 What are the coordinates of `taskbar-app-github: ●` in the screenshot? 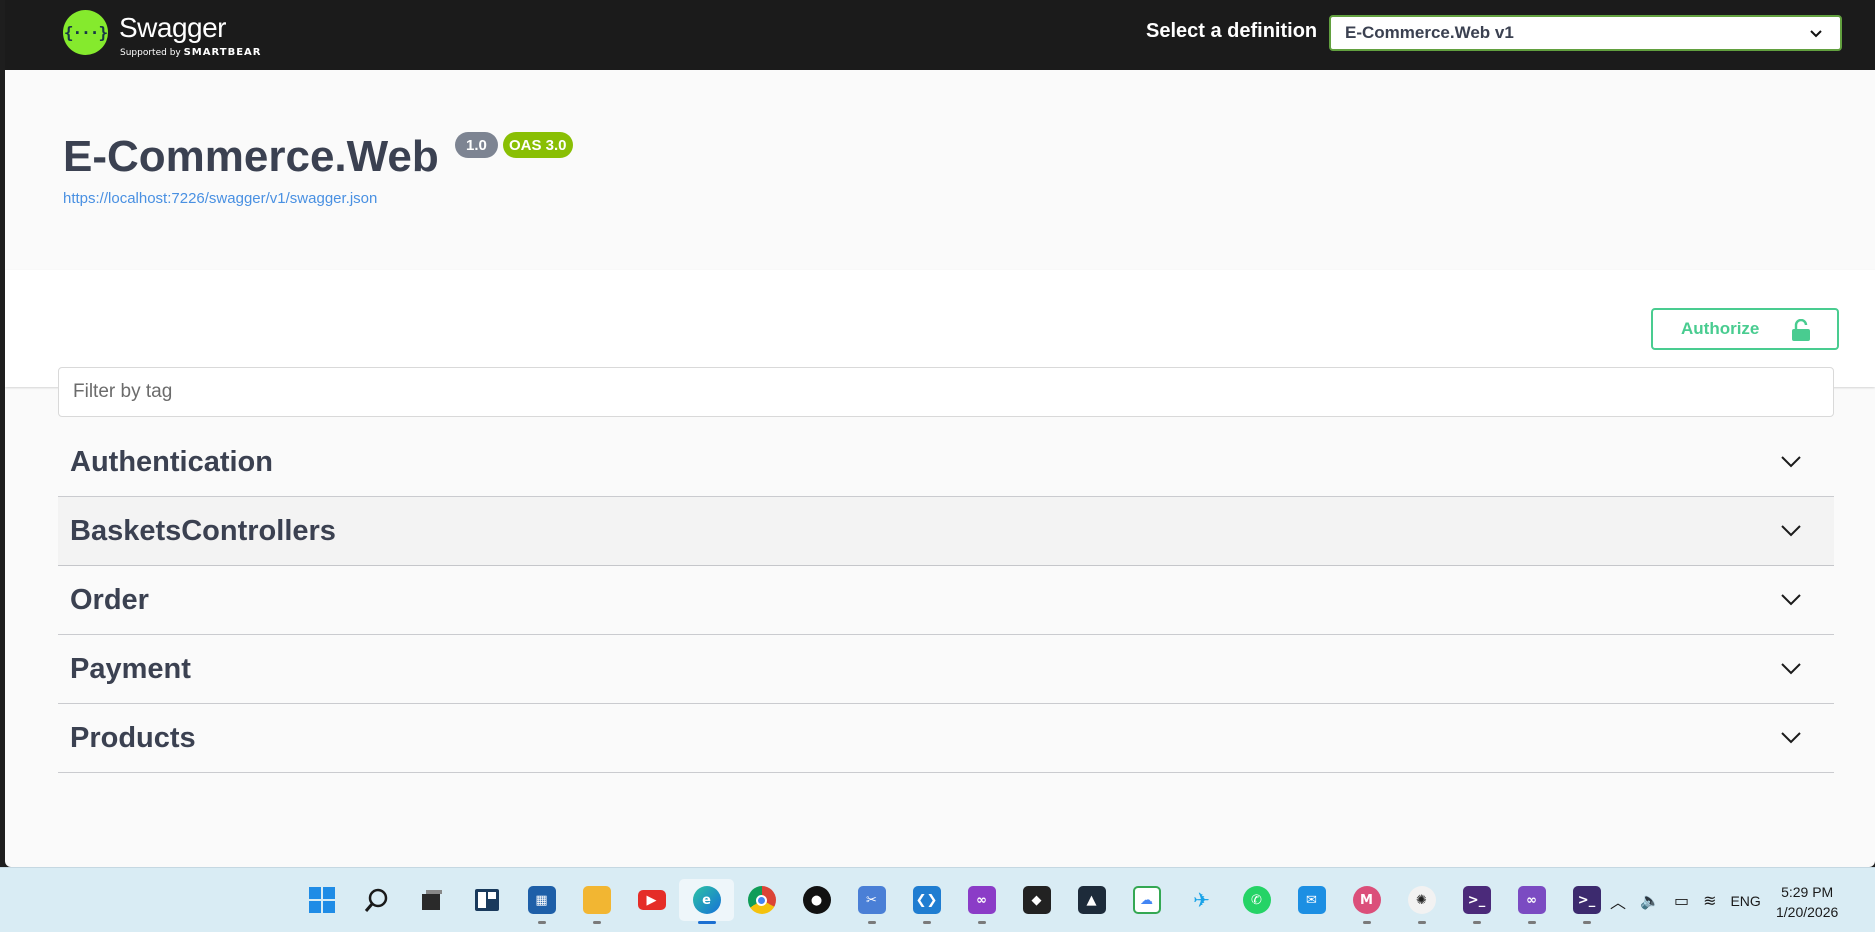 It's located at (816, 900).